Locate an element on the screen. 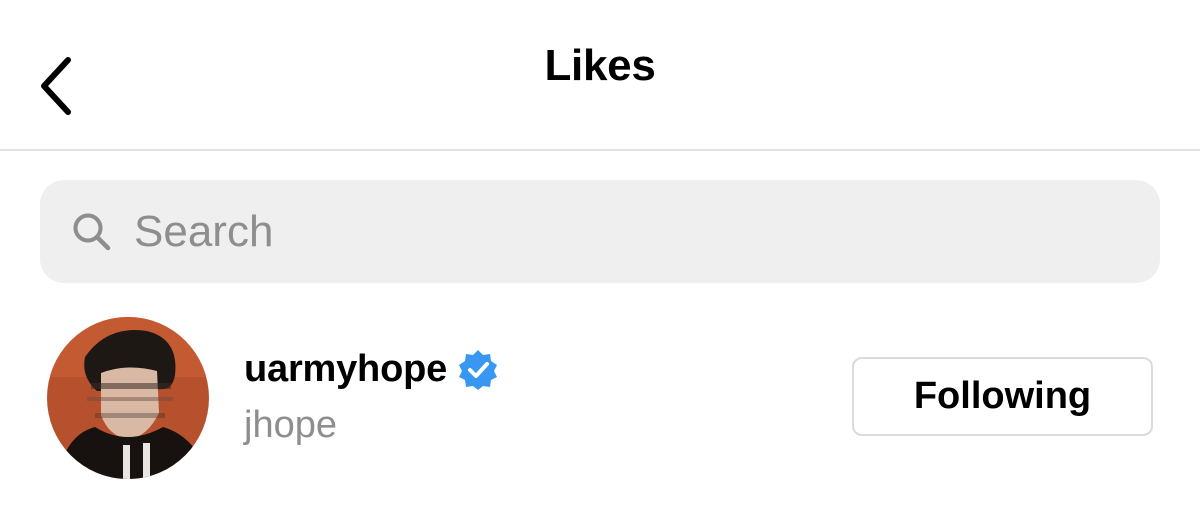  back-button is located at coordinates (56, 86).